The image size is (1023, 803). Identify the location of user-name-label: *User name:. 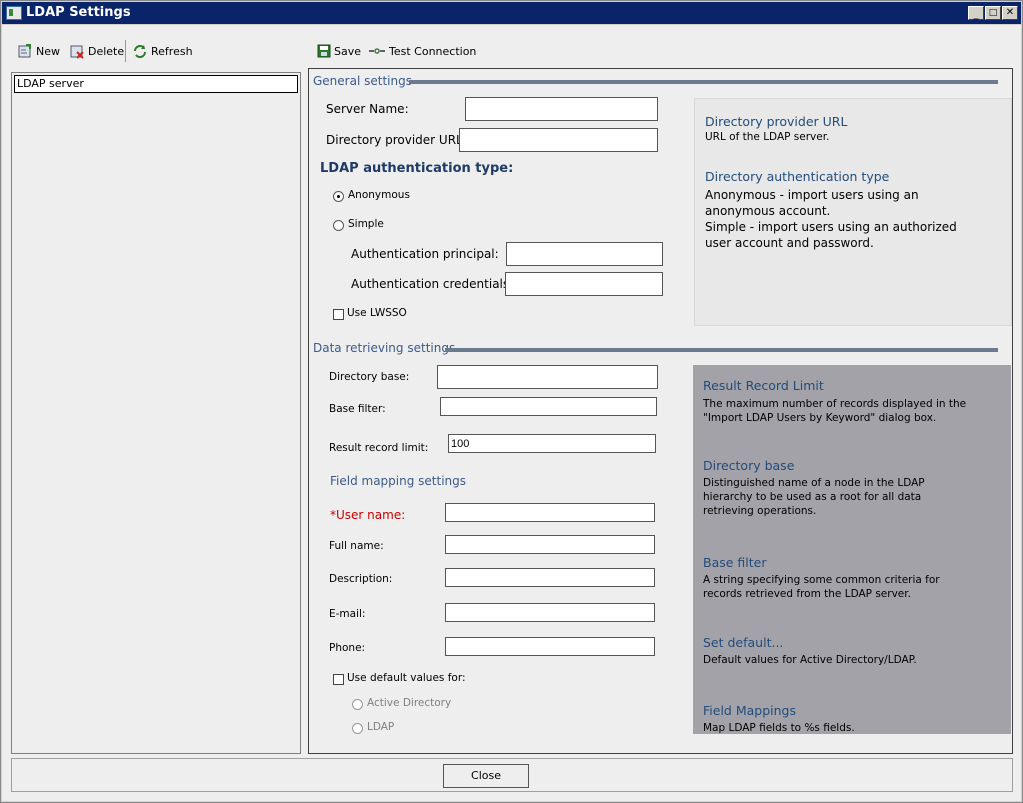
(368, 515).